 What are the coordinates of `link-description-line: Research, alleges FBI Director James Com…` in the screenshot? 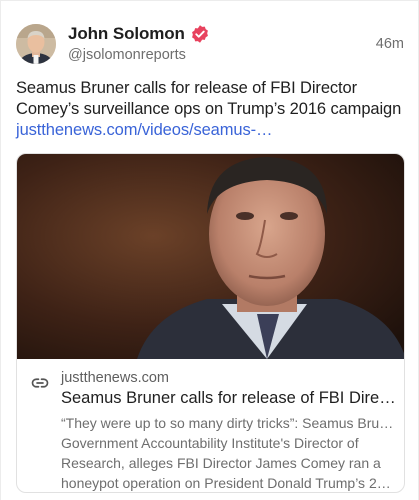 It's located at (221, 463).